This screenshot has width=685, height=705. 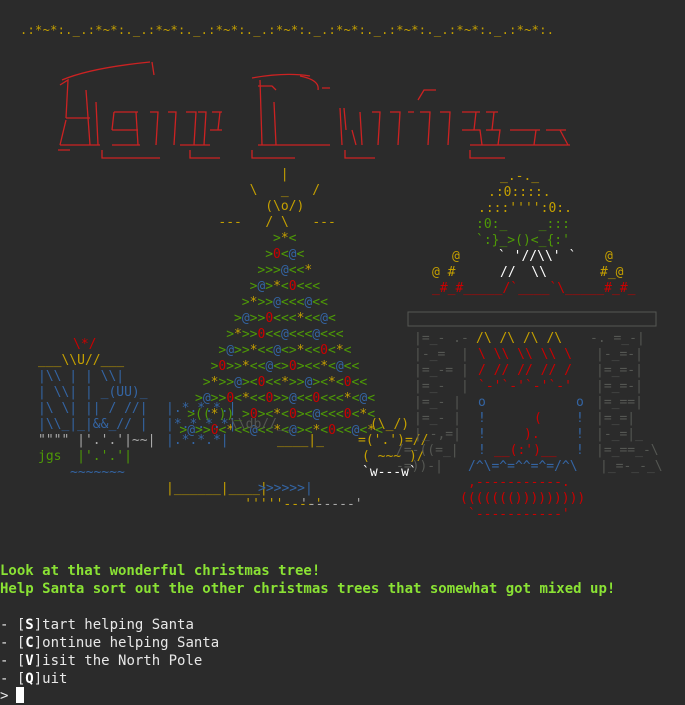 I want to click on tree-line: >0<@<, so click(x=284, y=254).